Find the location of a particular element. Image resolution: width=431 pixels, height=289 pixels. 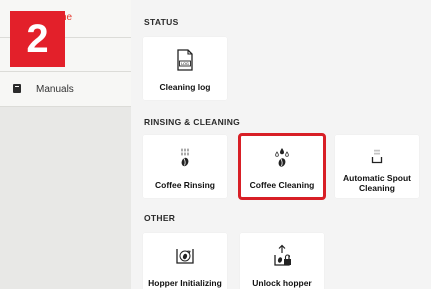

coffee-rinsing-icon is located at coordinates (185, 159).